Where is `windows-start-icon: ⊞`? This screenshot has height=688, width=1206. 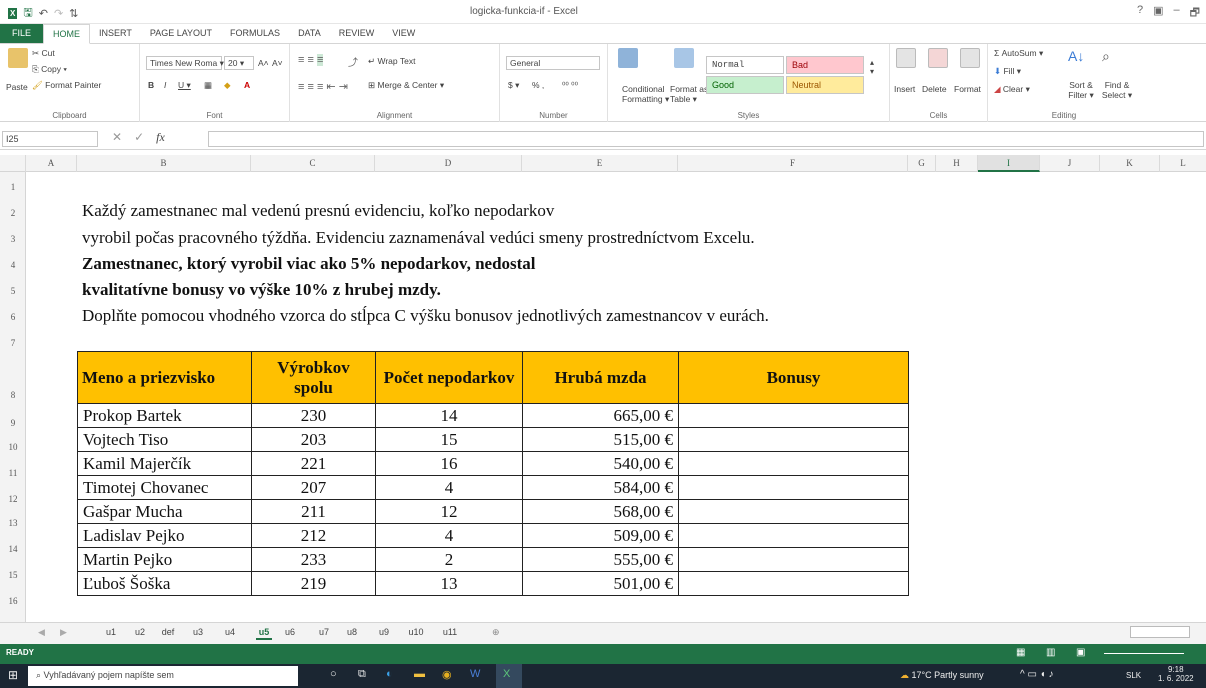
windows-start-icon: ⊞ is located at coordinates (13, 675).